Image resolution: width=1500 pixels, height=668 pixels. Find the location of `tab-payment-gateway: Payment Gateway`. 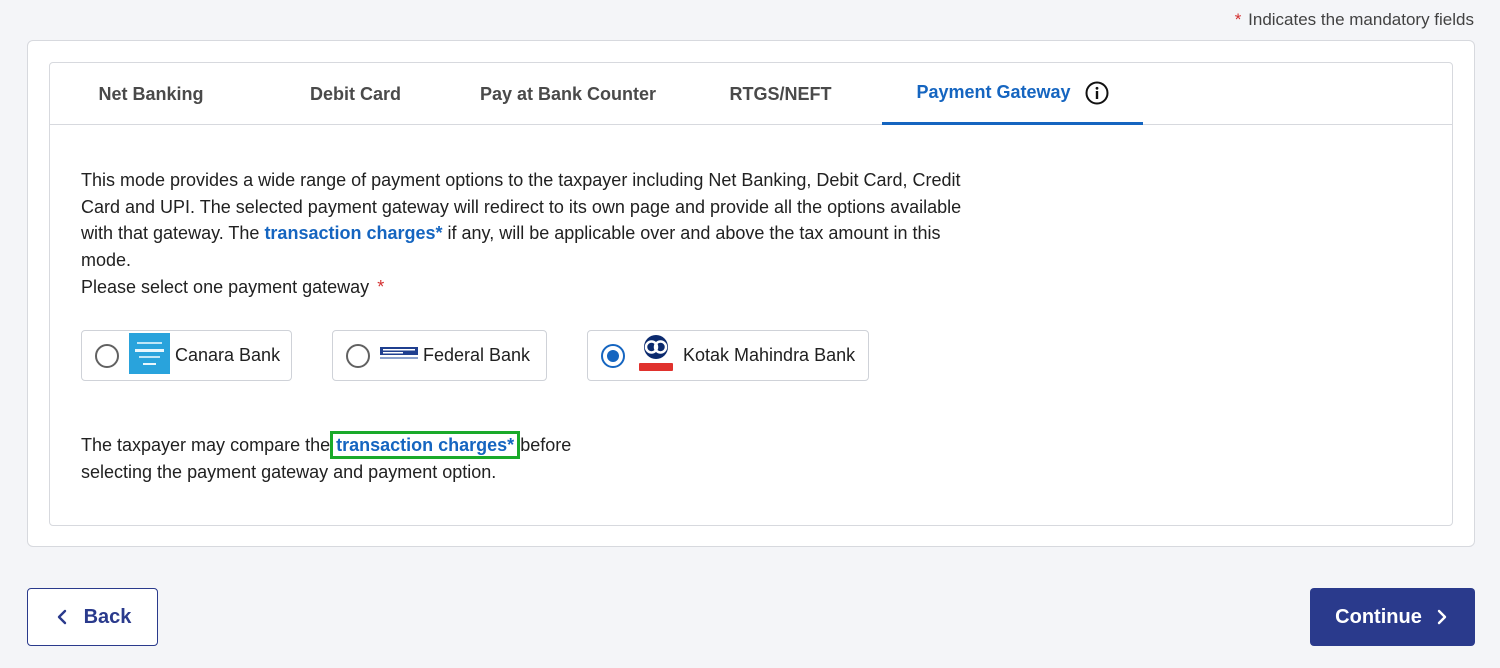

tab-payment-gateway: Payment Gateway is located at coordinates (1012, 94).